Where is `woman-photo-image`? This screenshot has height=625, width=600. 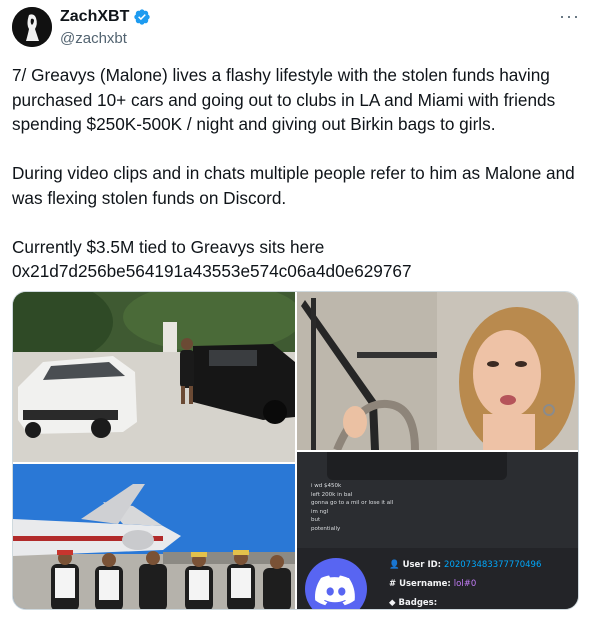 woman-photo-image is located at coordinates (437, 371).